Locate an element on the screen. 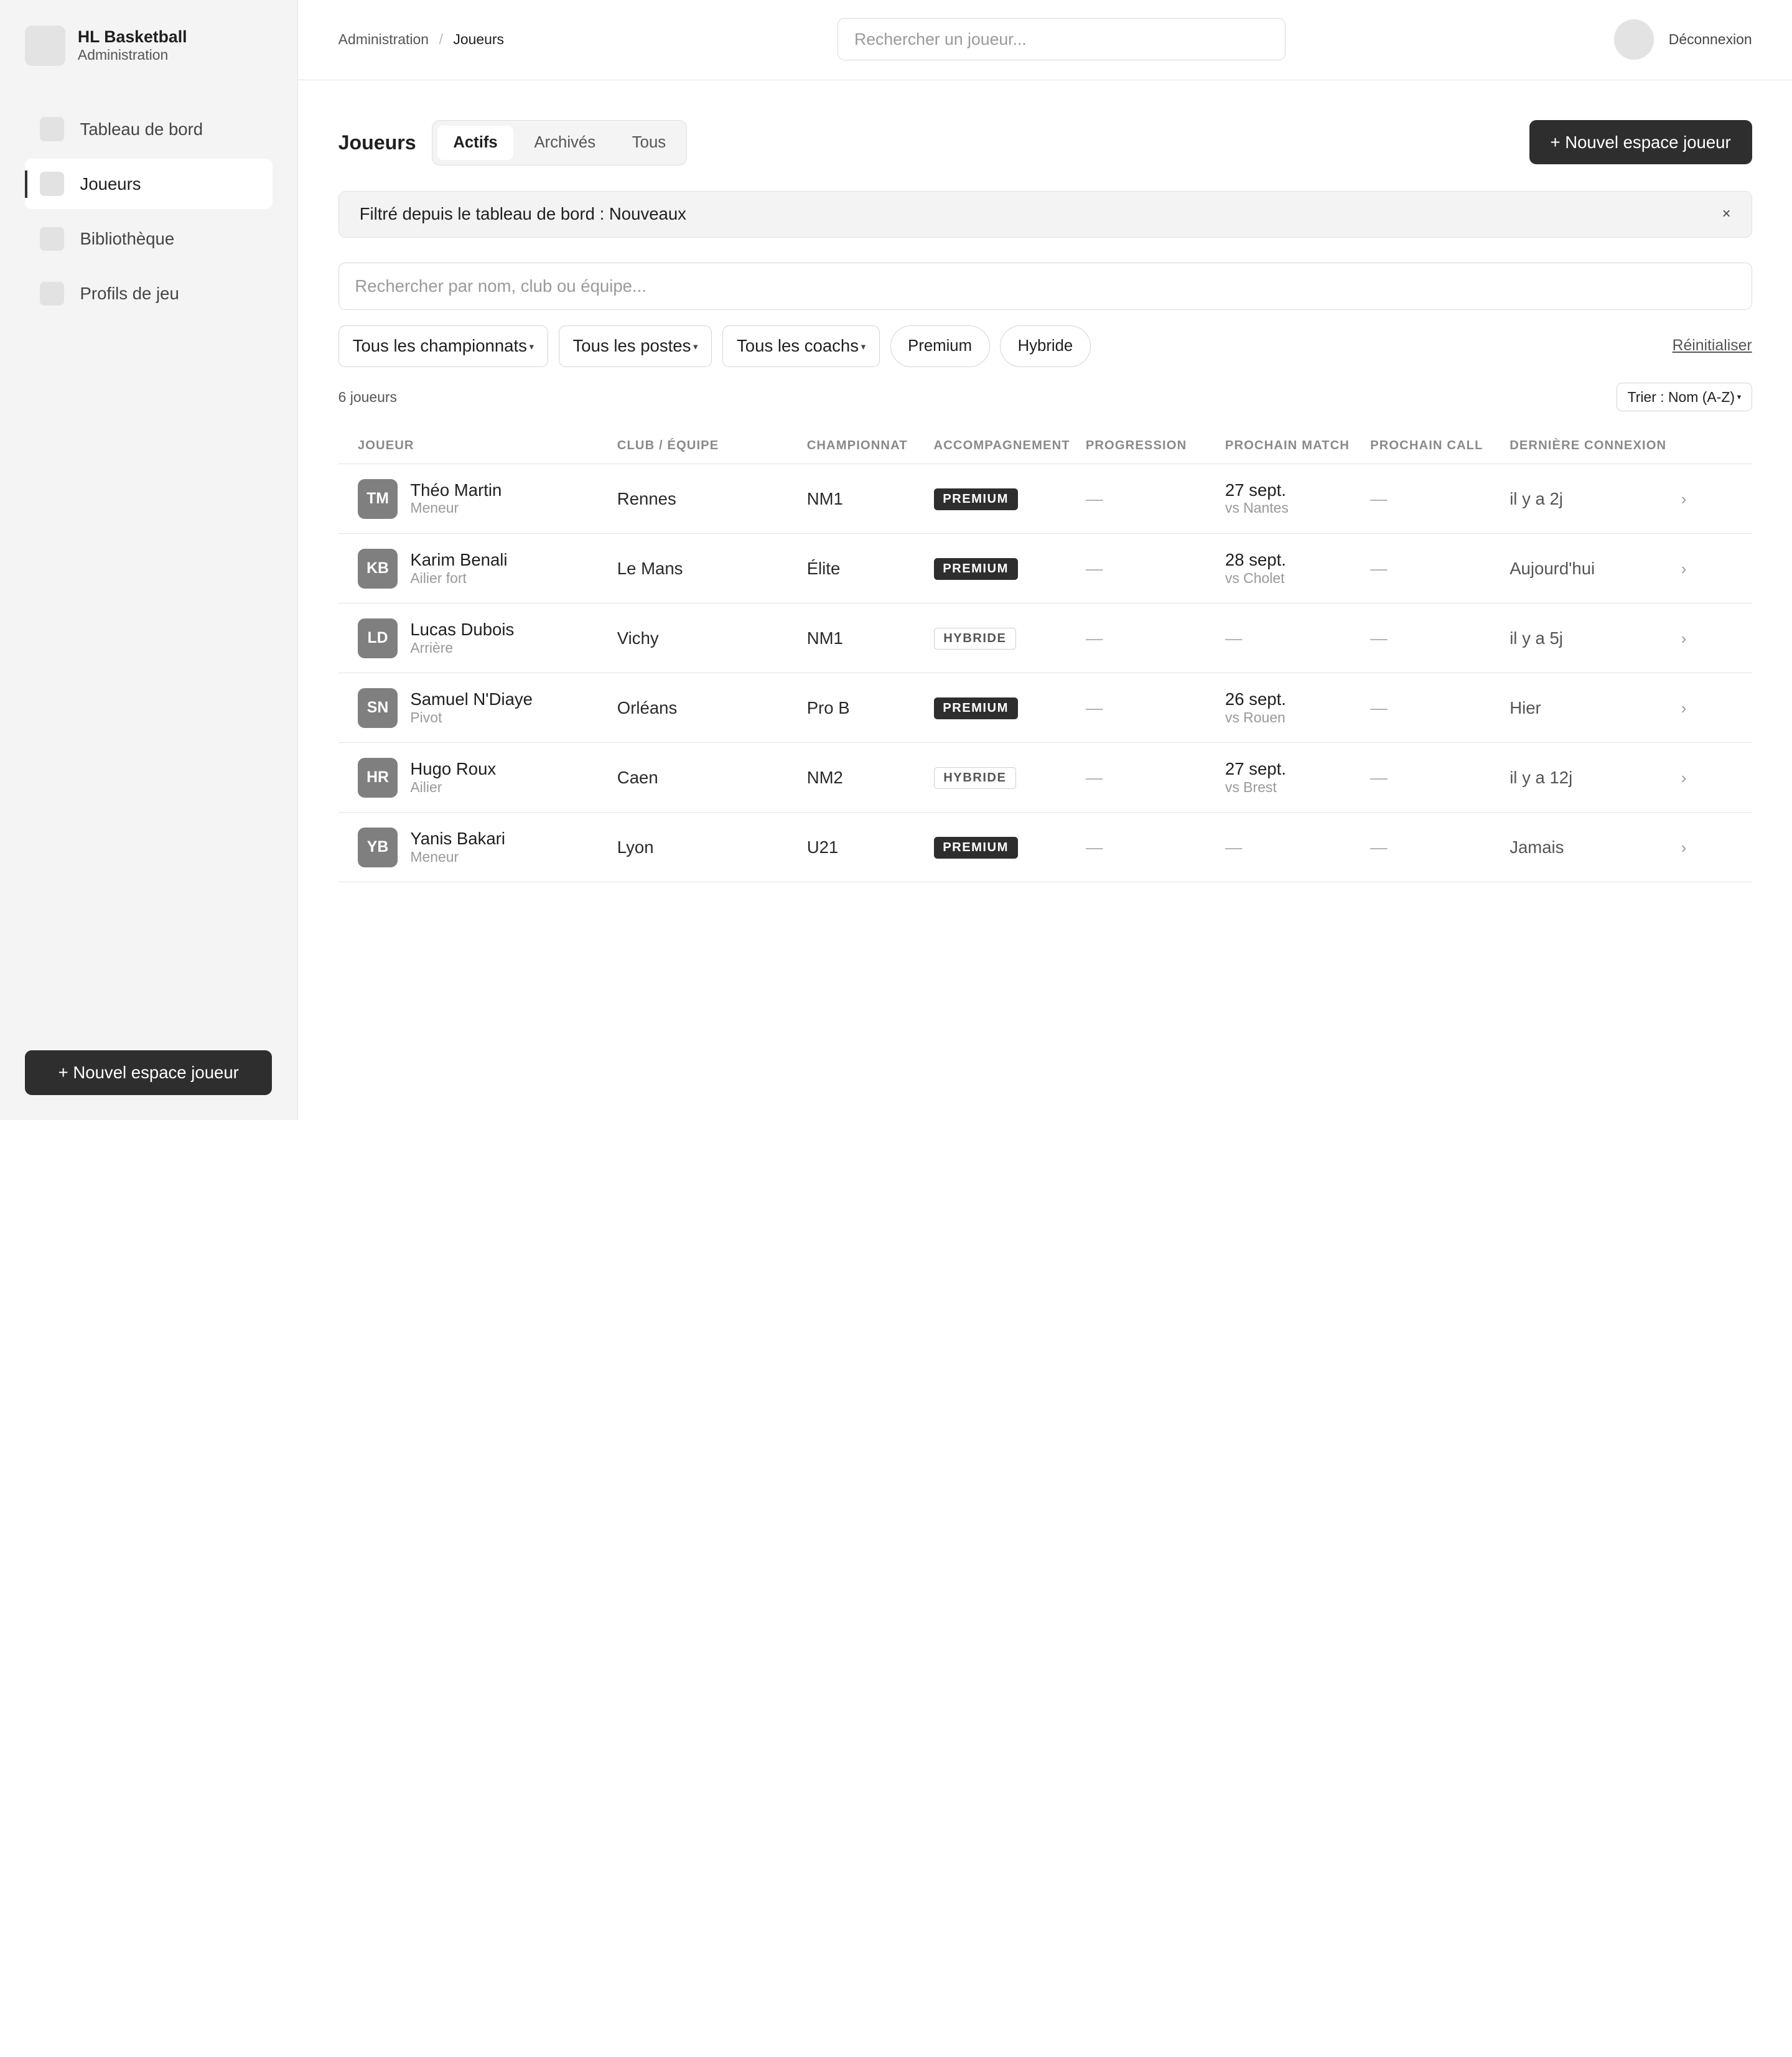  tab-tous: Tous is located at coordinates (649, 143).